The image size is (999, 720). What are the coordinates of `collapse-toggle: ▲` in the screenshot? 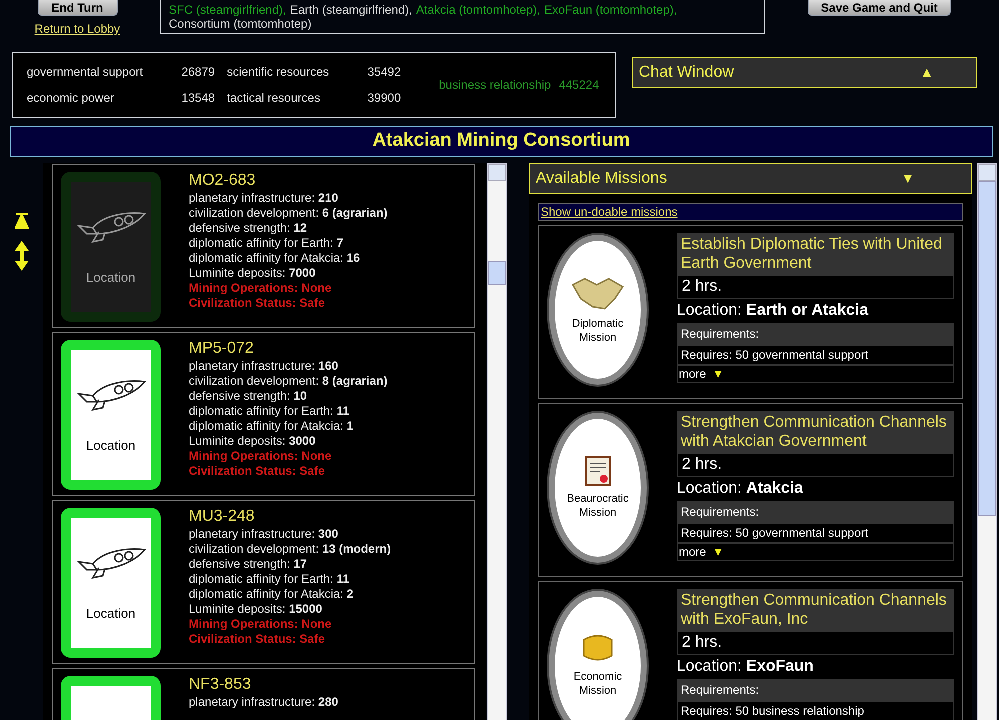 It's located at (927, 72).